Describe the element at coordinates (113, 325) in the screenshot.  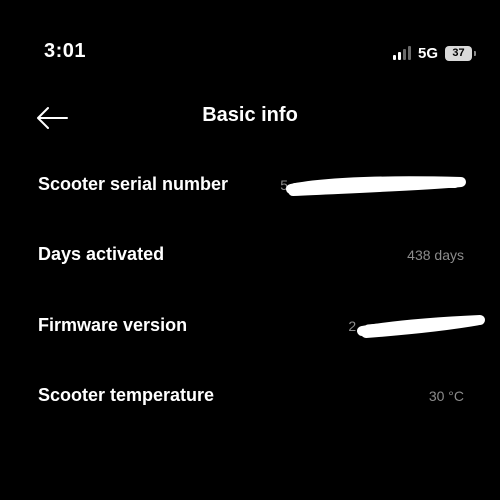
I see `firmware-version-label: Firmware version` at that location.